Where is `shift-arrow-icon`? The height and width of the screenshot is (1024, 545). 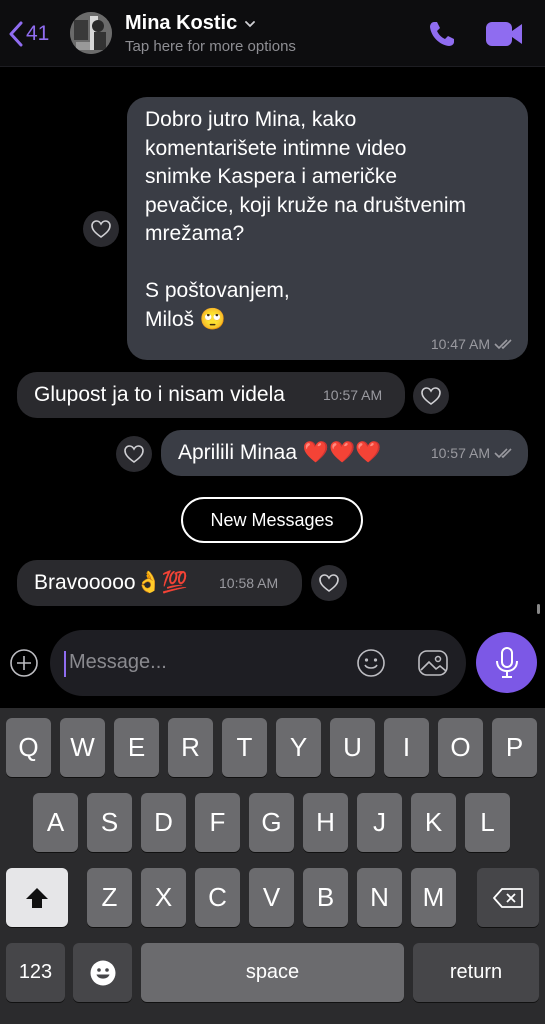 shift-arrow-icon is located at coordinates (37, 897).